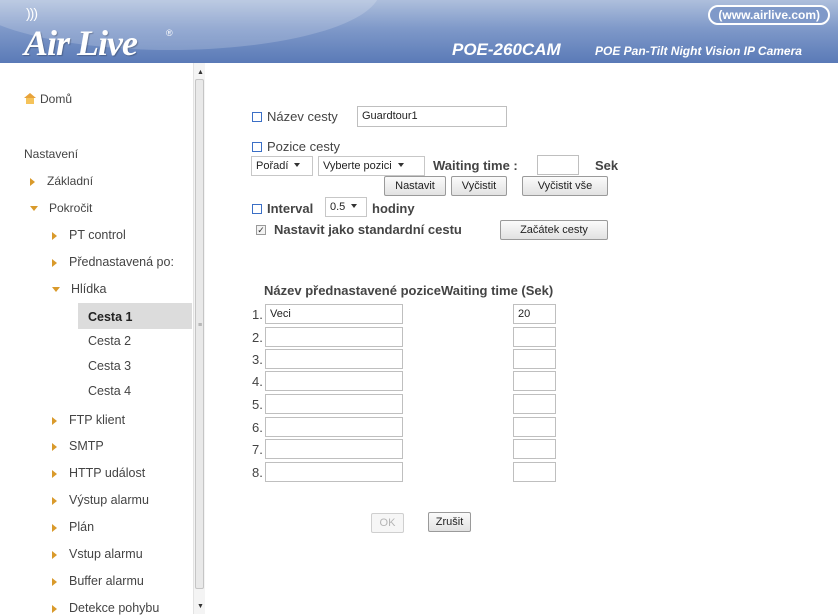 Image resolution: width=838 pixels, height=615 pixels. I want to click on preset-name-input: Veci, so click(334, 314).